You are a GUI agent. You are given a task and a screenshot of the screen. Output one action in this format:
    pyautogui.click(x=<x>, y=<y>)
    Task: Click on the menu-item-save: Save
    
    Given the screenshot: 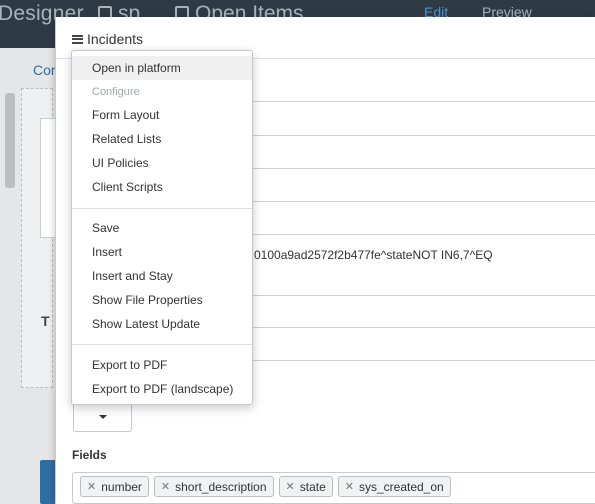 What is the action you would take?
    pyautogui.click(x=162, y=228)
    